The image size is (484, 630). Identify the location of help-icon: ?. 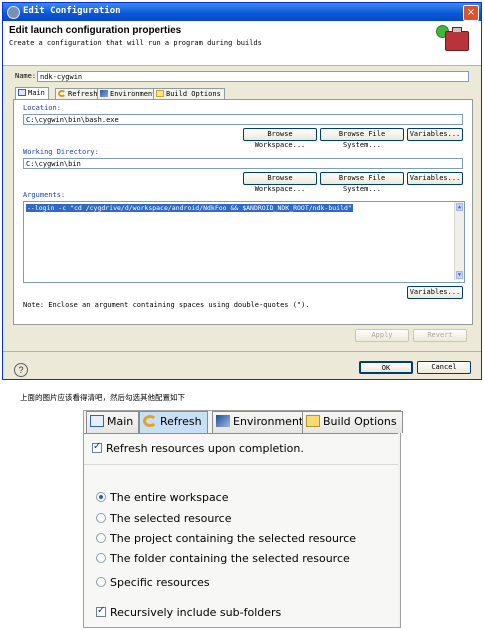
(21, 370).